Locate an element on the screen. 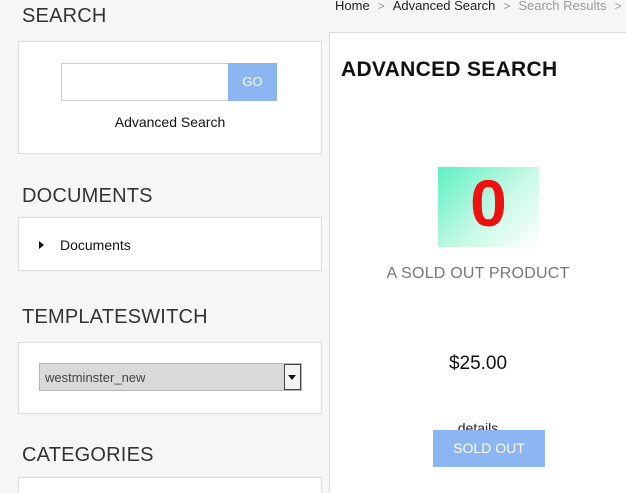  go-button: GO is located at coordinates (252, 82).